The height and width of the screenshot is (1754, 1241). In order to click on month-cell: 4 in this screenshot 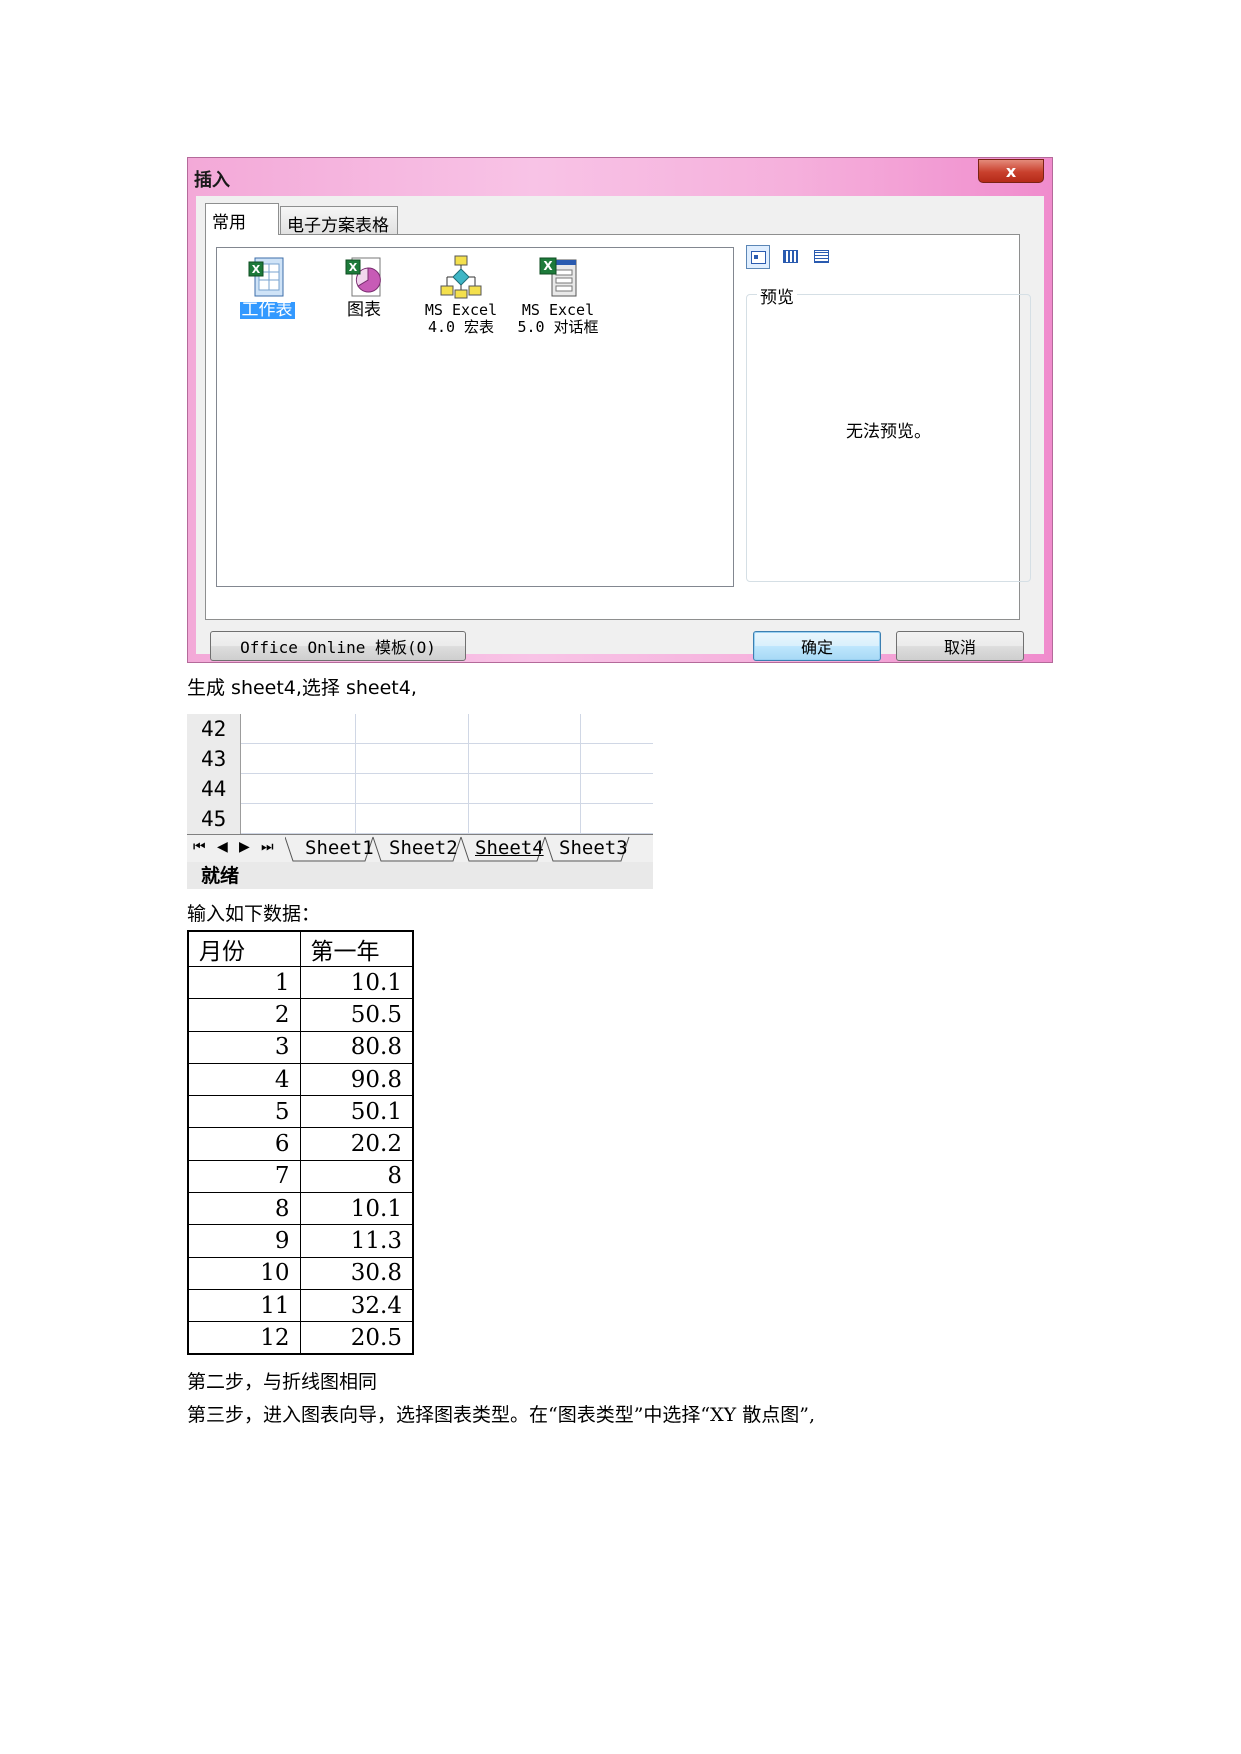, I will do `click(244, 1079)`.